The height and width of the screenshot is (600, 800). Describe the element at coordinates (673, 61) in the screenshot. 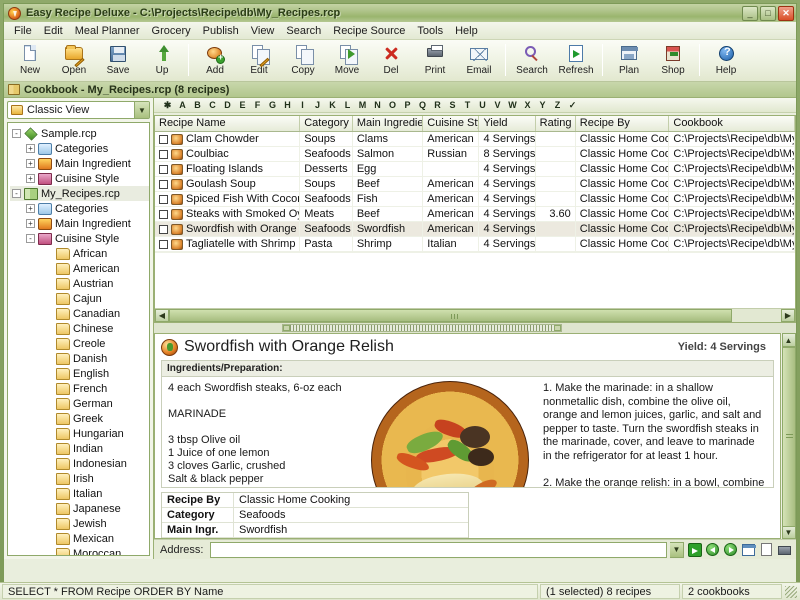

I see `toolbar-shop-button: Shop` at that location.